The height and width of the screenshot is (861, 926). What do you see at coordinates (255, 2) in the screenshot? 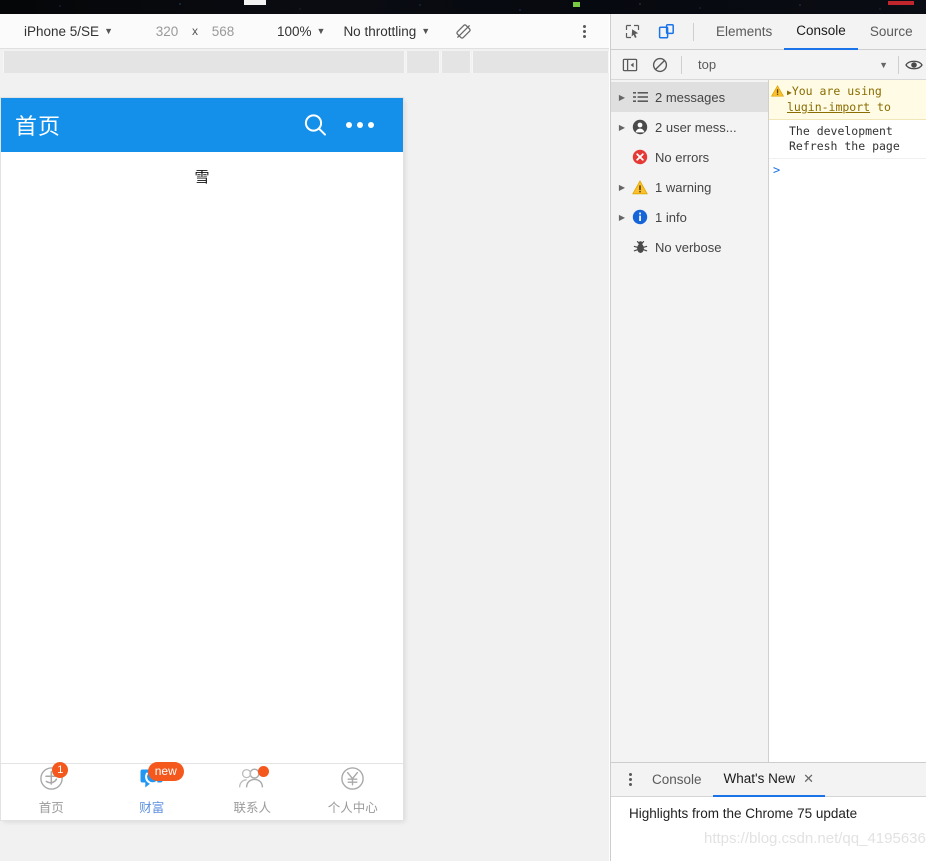
I see `wallpaper-speck-white` at bounding box center [255, 2].